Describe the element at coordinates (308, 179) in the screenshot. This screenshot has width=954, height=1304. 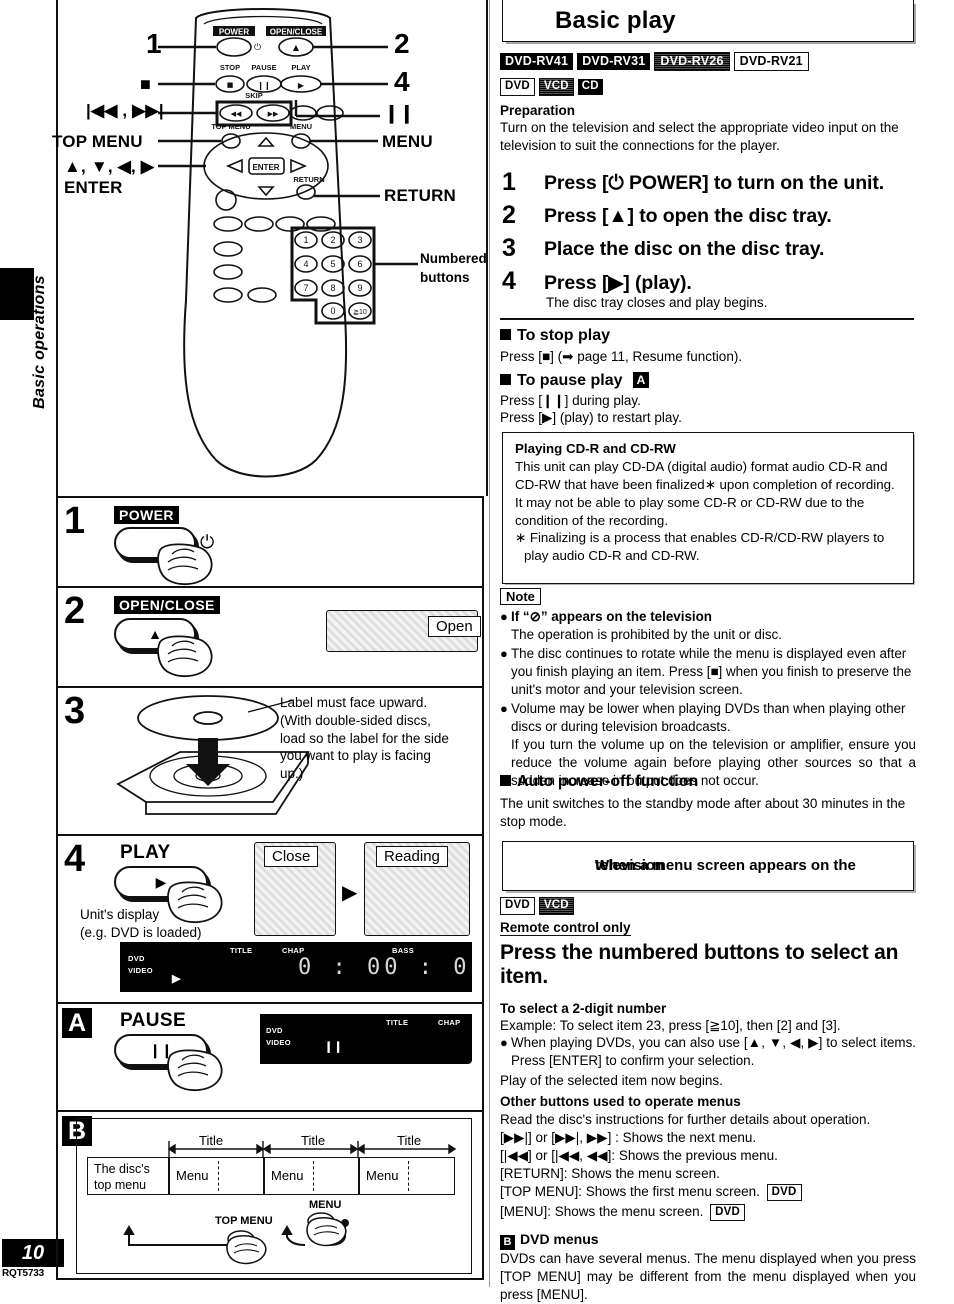
I see `svg-text: RETURN` at that location.